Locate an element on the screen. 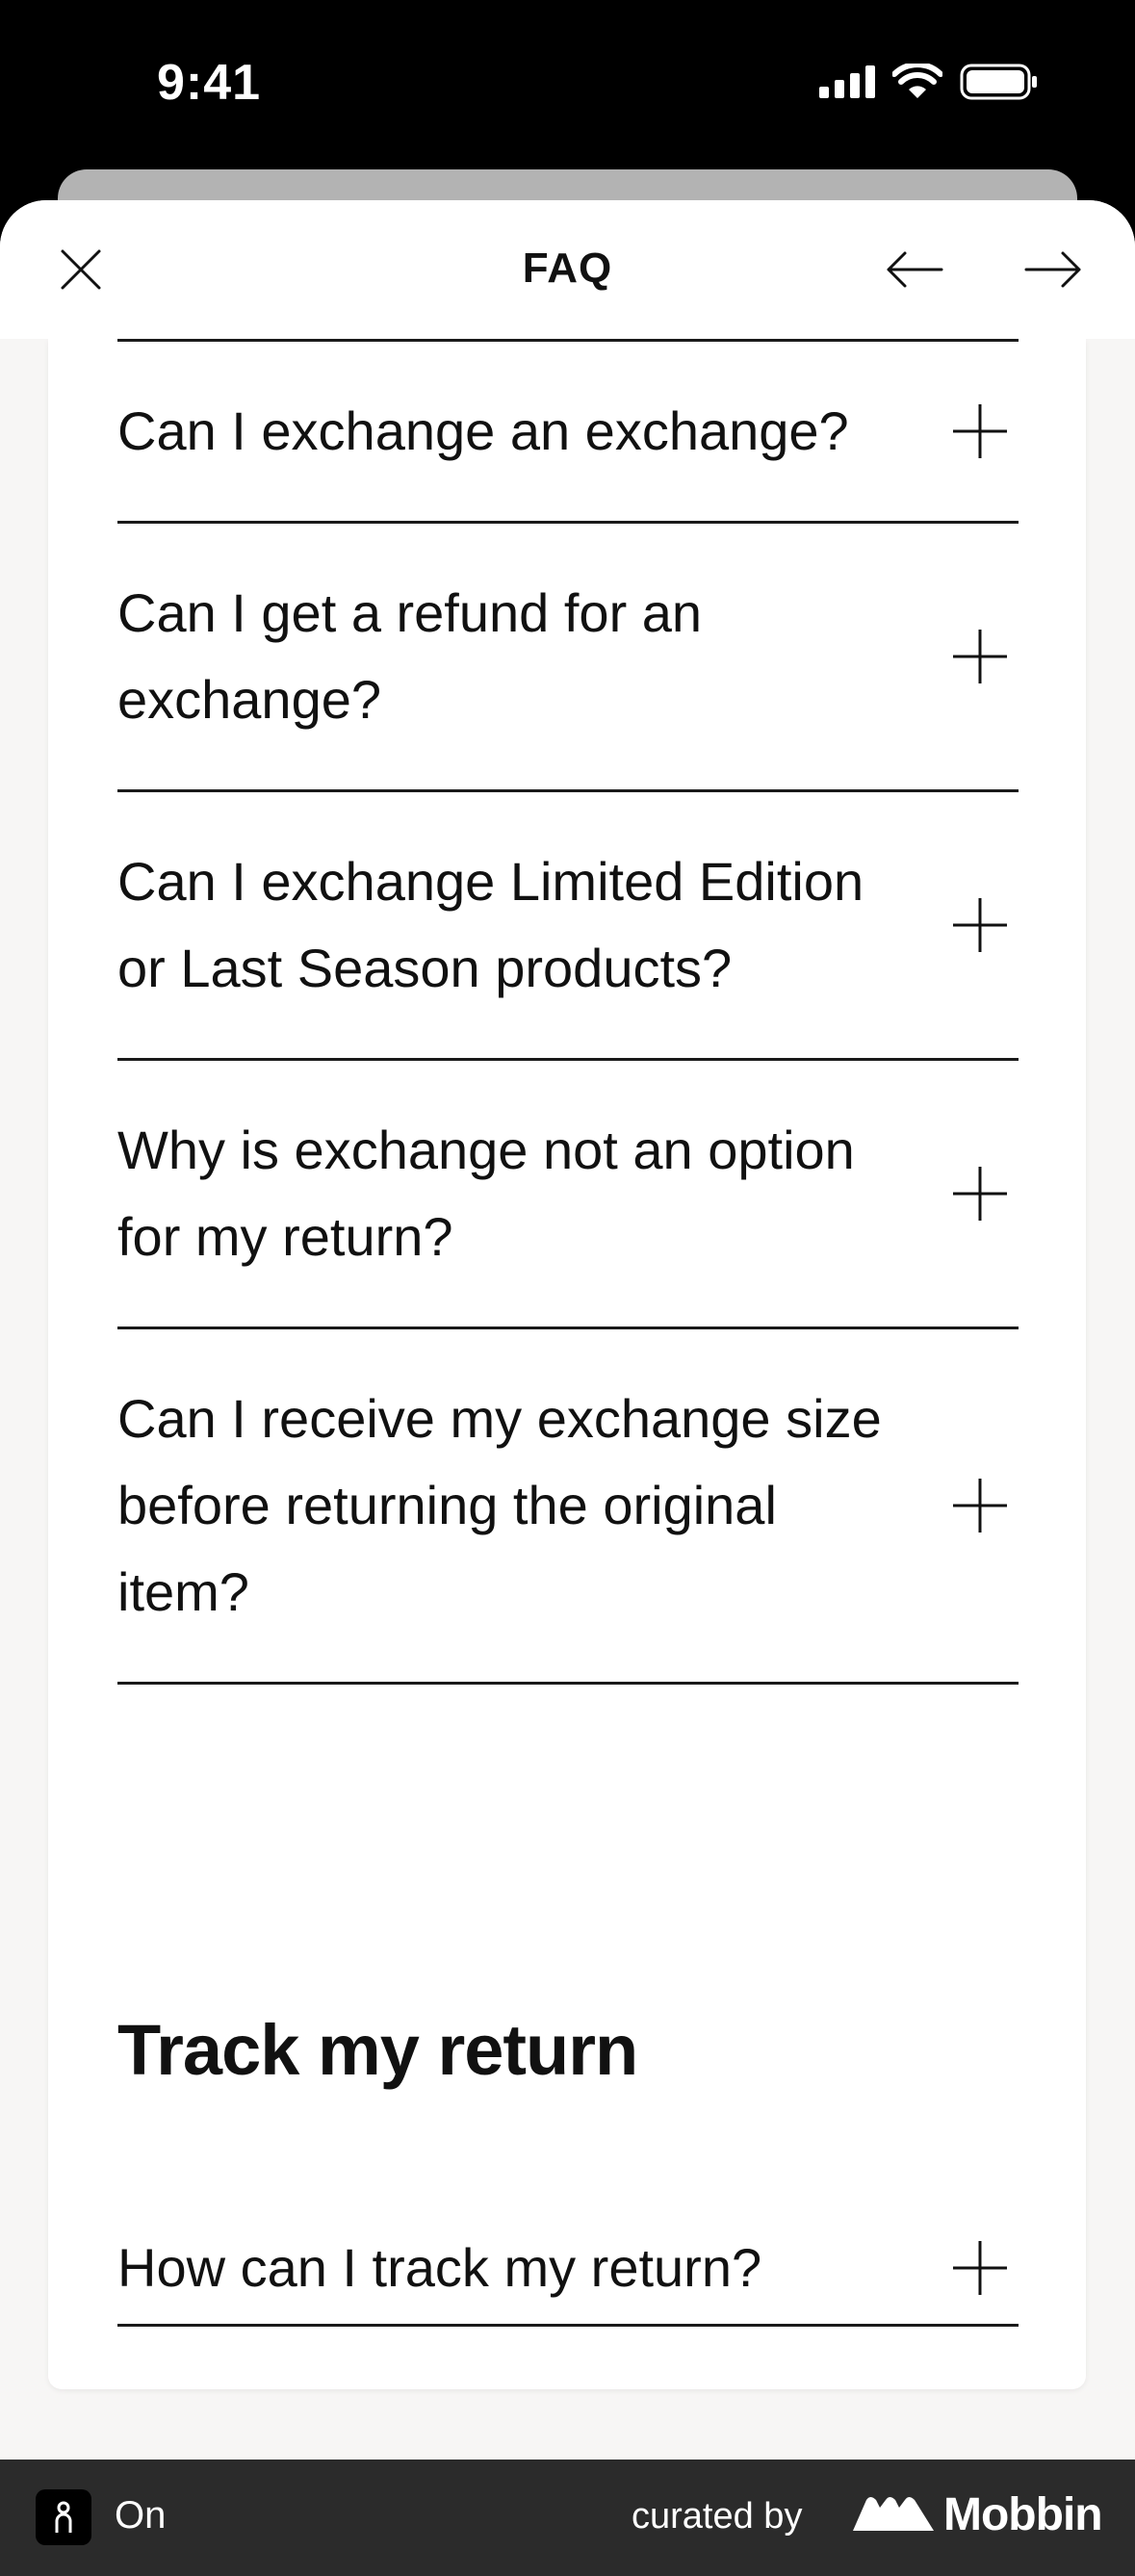  app-logo is located at coordinates (63, 2517).